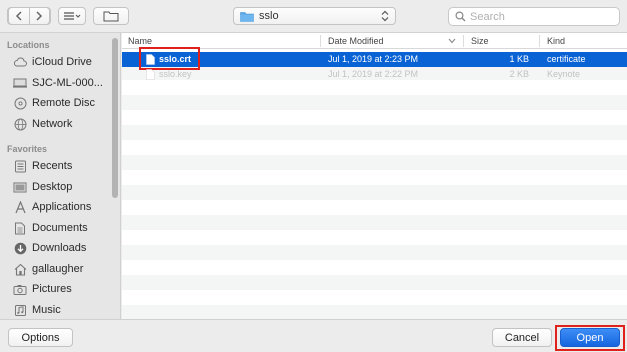 Image resolution: width=627 pixels, height=352 pixels. I want to click on file-size: 2 KB, so click(519, 74).